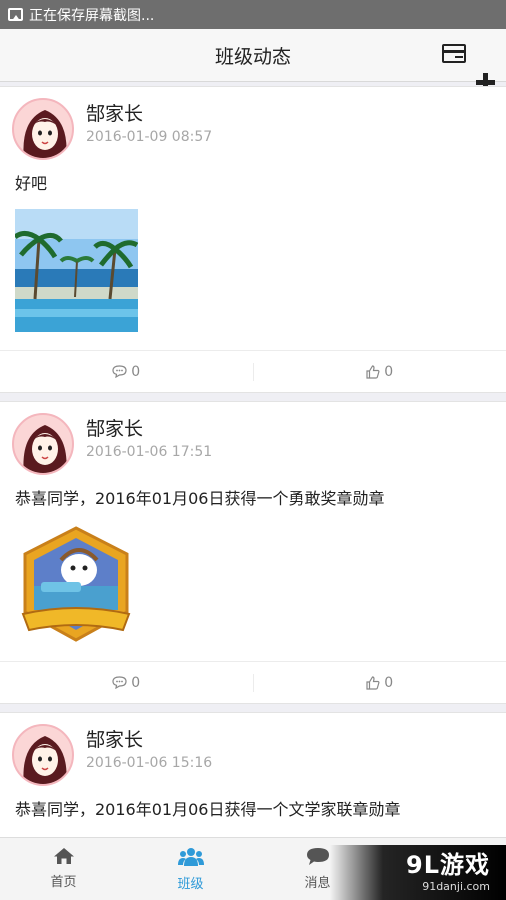 The image size is (506, 900). I want to click on post-photo, so click(76, 270).